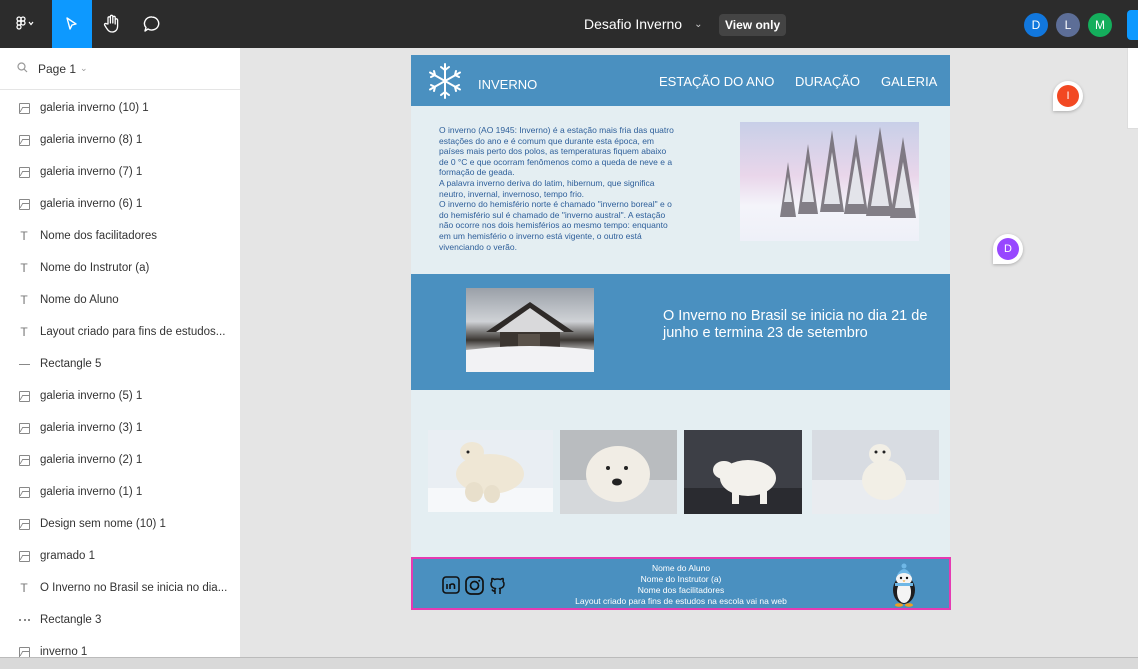  Describe the element at coordinates (512, 193) in the screenshot. I see `intro-line: neutro, invernal, invernoso, tempo frio.` at that location.